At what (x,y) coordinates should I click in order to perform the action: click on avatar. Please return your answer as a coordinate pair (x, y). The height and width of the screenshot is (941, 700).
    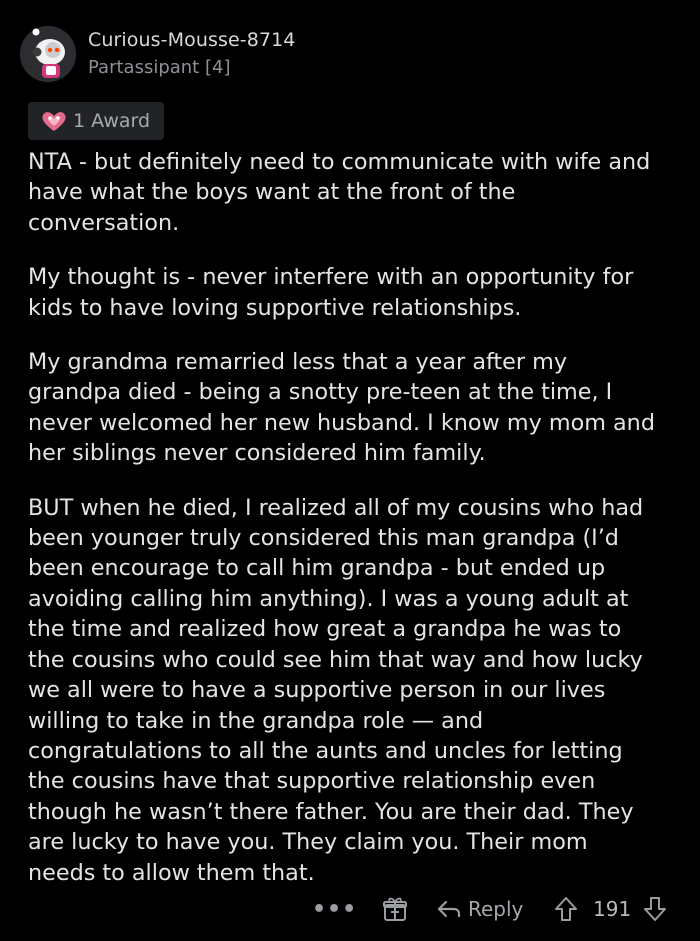
    Looking at the image, I should click on (48, 54).